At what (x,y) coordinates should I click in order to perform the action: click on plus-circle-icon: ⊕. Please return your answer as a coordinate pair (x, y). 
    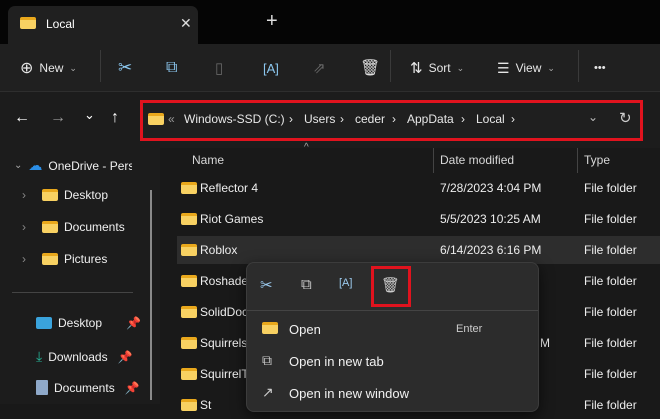
    Looking at the image, I should click on (27, 68).